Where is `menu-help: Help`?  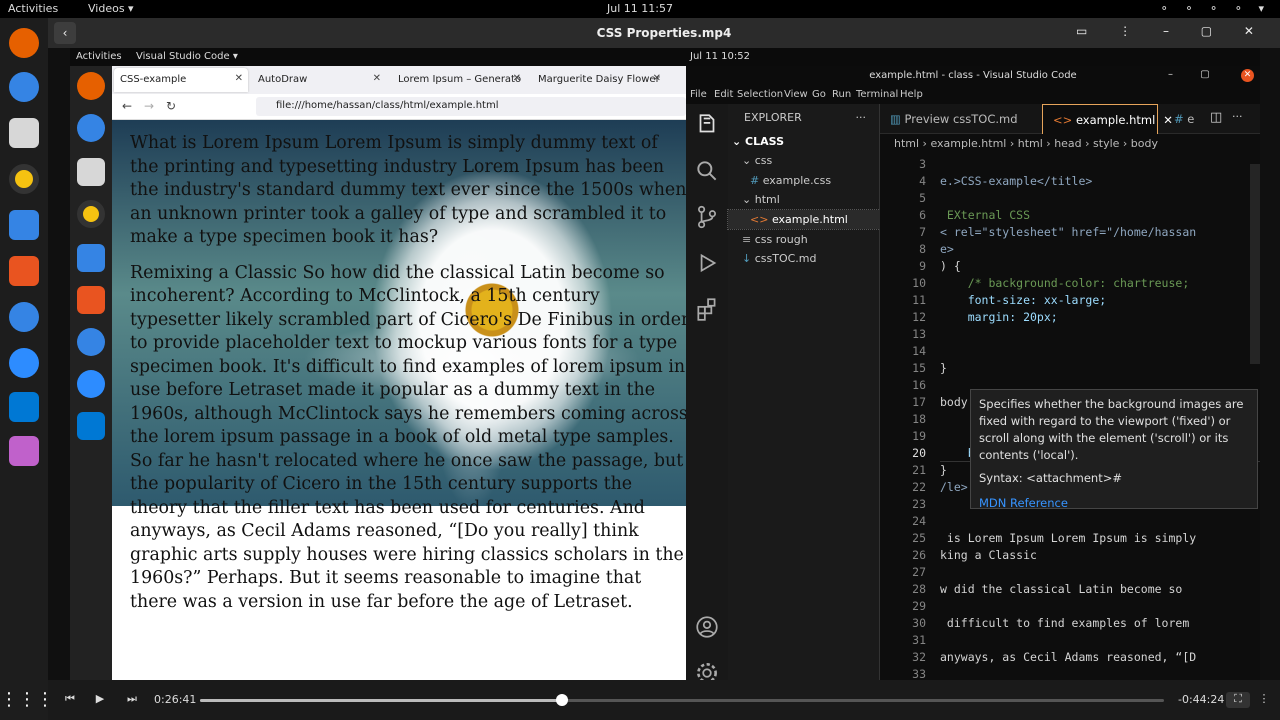
menu-help: Help is located at coordinates (911, 94).